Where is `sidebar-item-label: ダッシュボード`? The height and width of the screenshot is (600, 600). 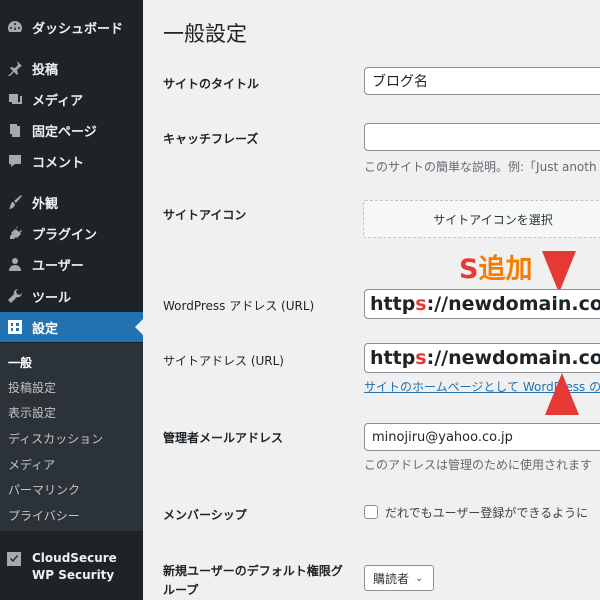 sidebar-item-label: ダッシュボード is located at coordinates (78, 29).